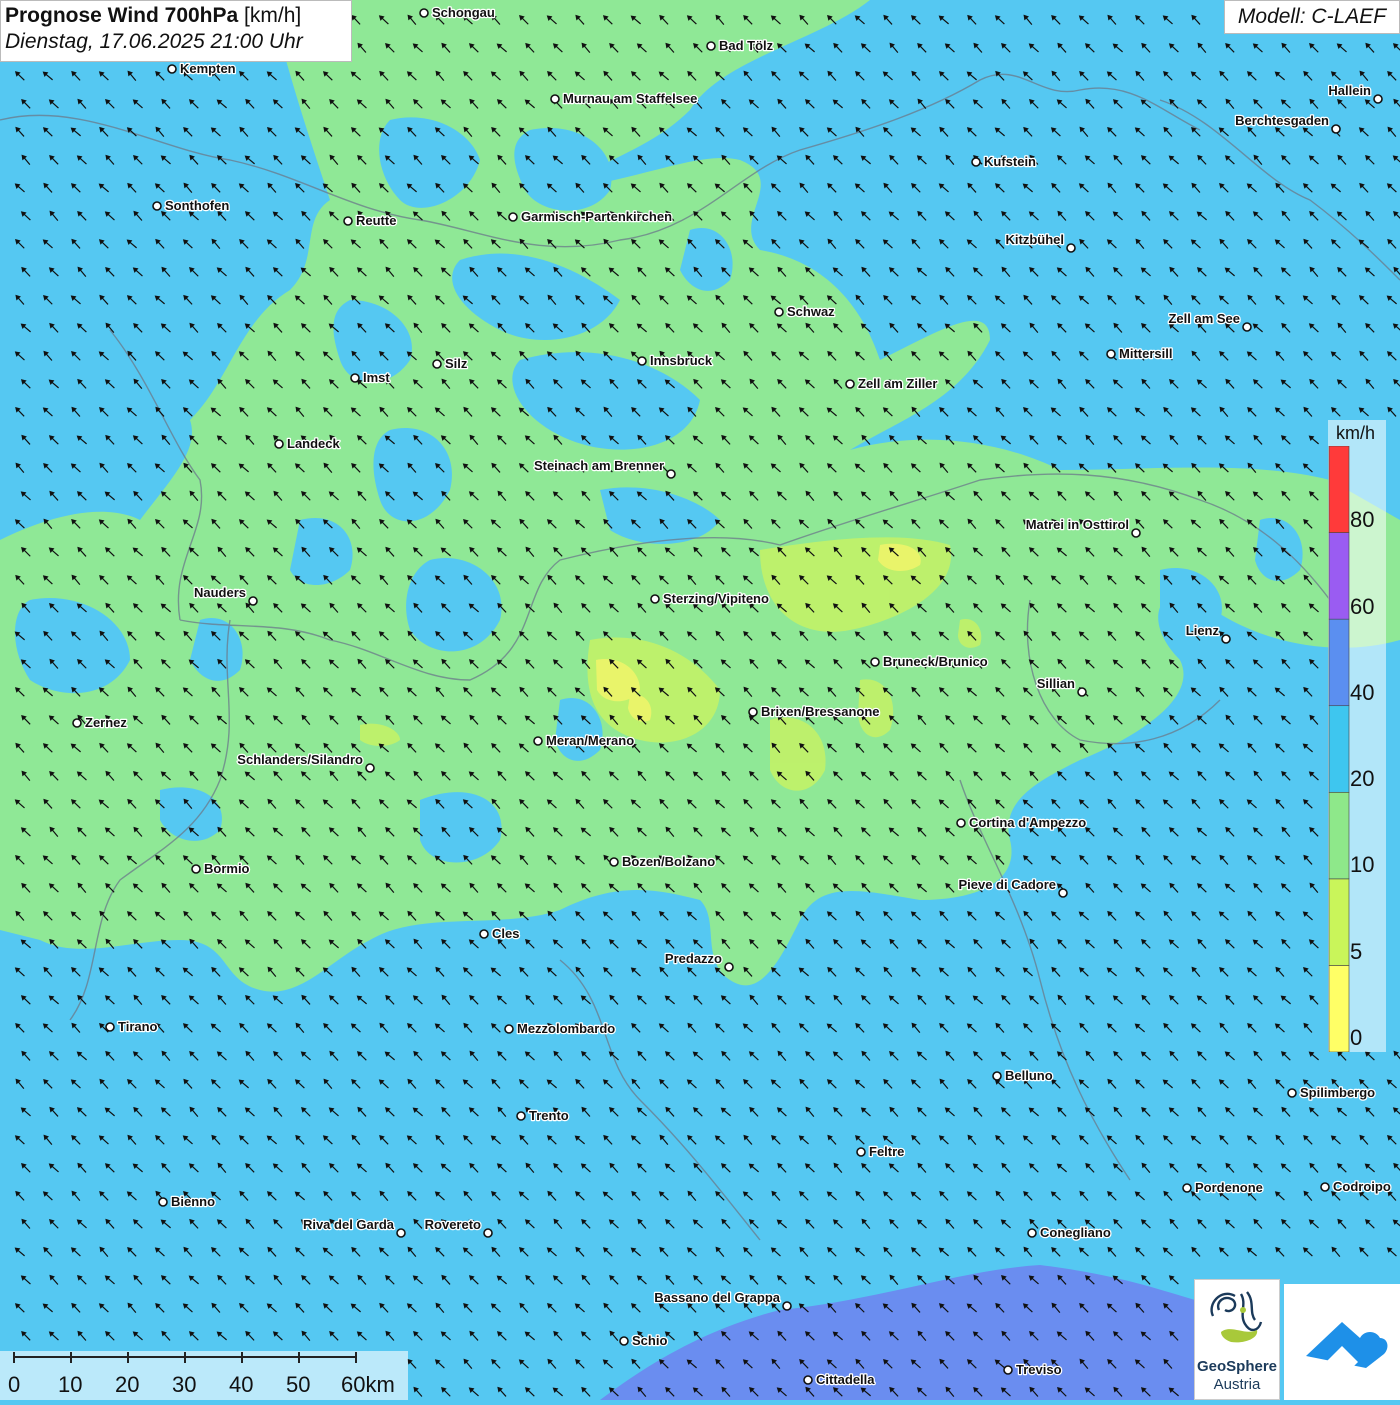  Describe the element at coordinates (1362, 864) in the screenshot. I see `legend-label-10: 10` at that location.